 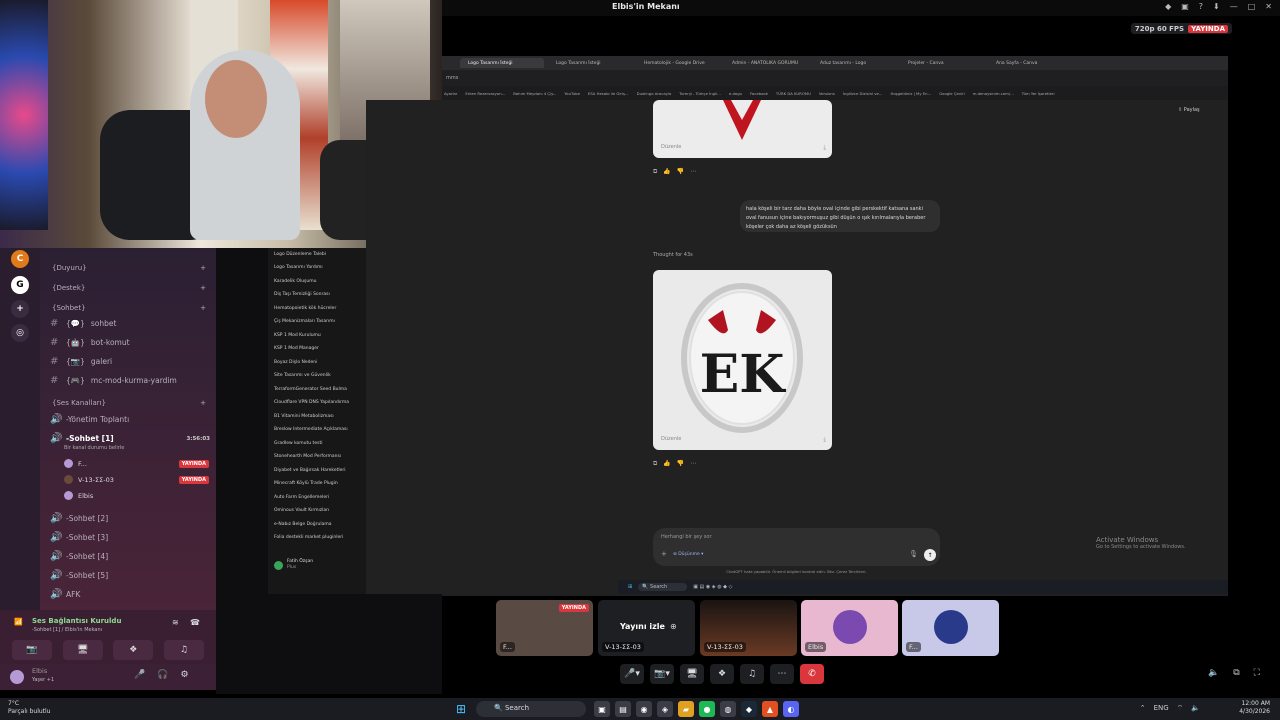 What do you see at coordinates (930, 555) in the screenshot?
I see `send-button: ↑` at bounding box center [930, 555].